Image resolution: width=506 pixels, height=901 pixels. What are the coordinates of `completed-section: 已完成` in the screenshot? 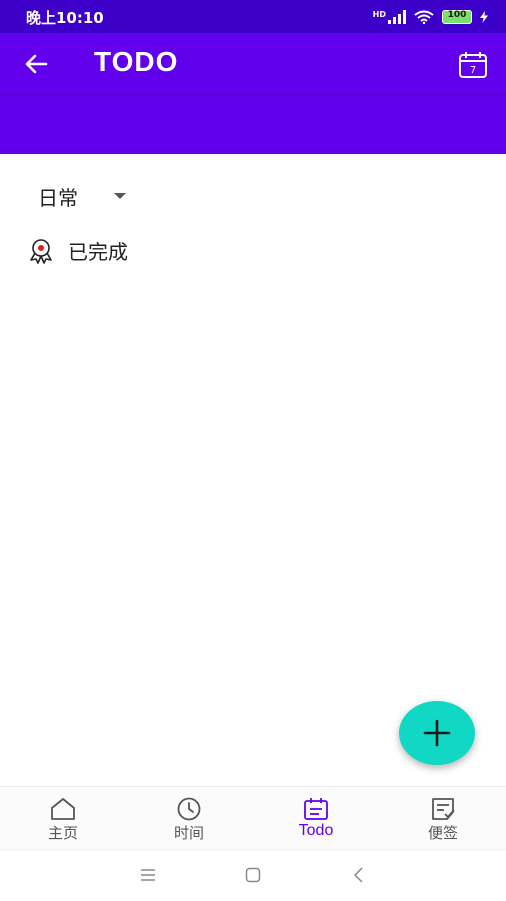 It's located at (78, 250).